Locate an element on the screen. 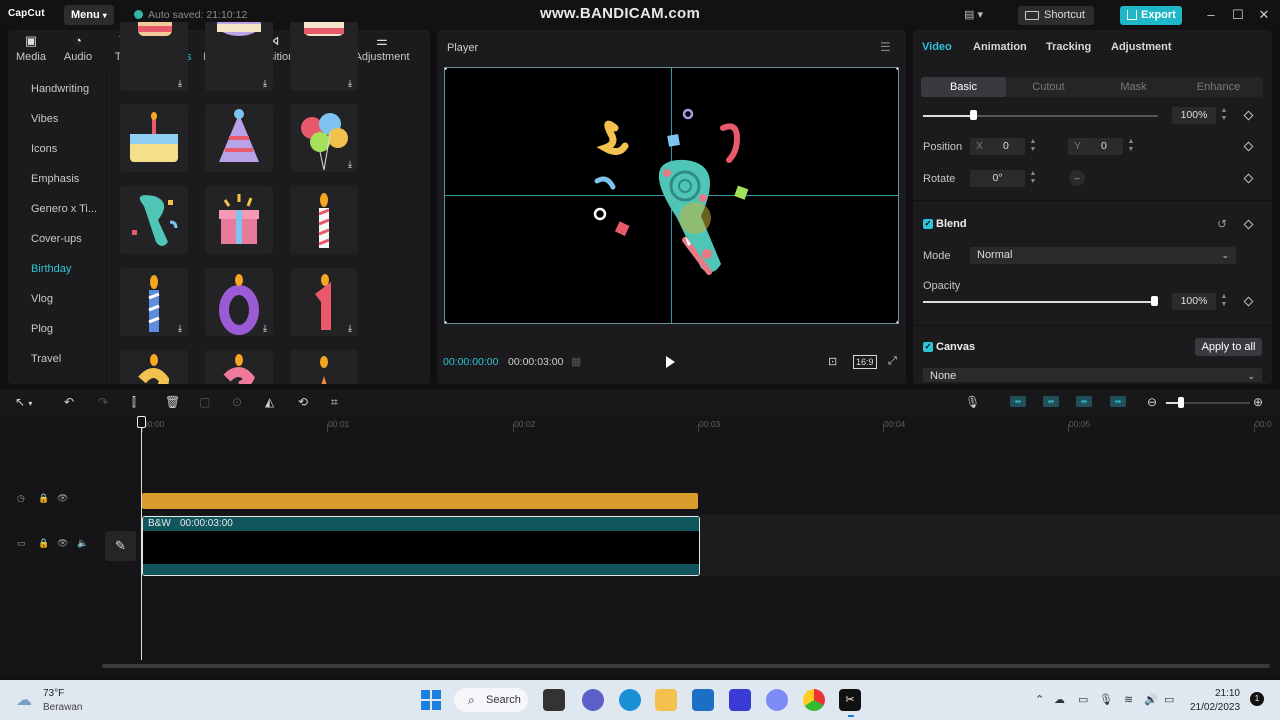  rotate-icon: ⟲ is located at coordinates (303, 402).